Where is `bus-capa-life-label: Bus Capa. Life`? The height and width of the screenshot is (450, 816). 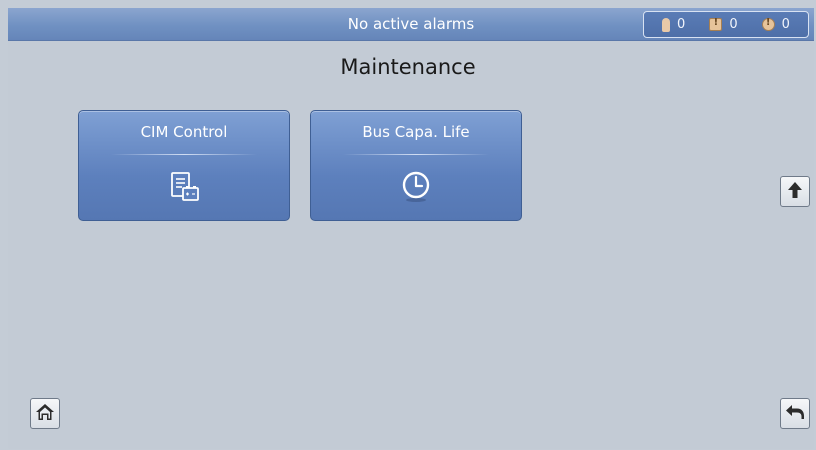
bus-capa-life-label: Bus Capa. Life is located at coordinates (416, 132).